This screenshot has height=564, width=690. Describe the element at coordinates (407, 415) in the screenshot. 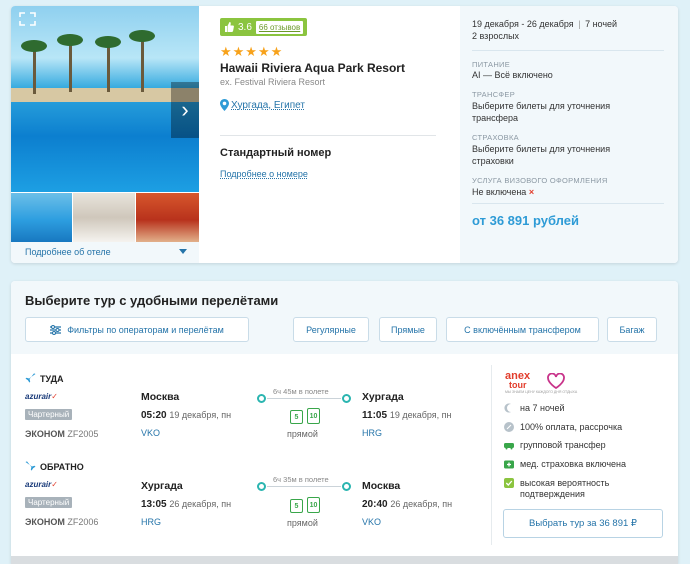

I see `arrival-time: 11:05 19 декабря, пн` at that location.